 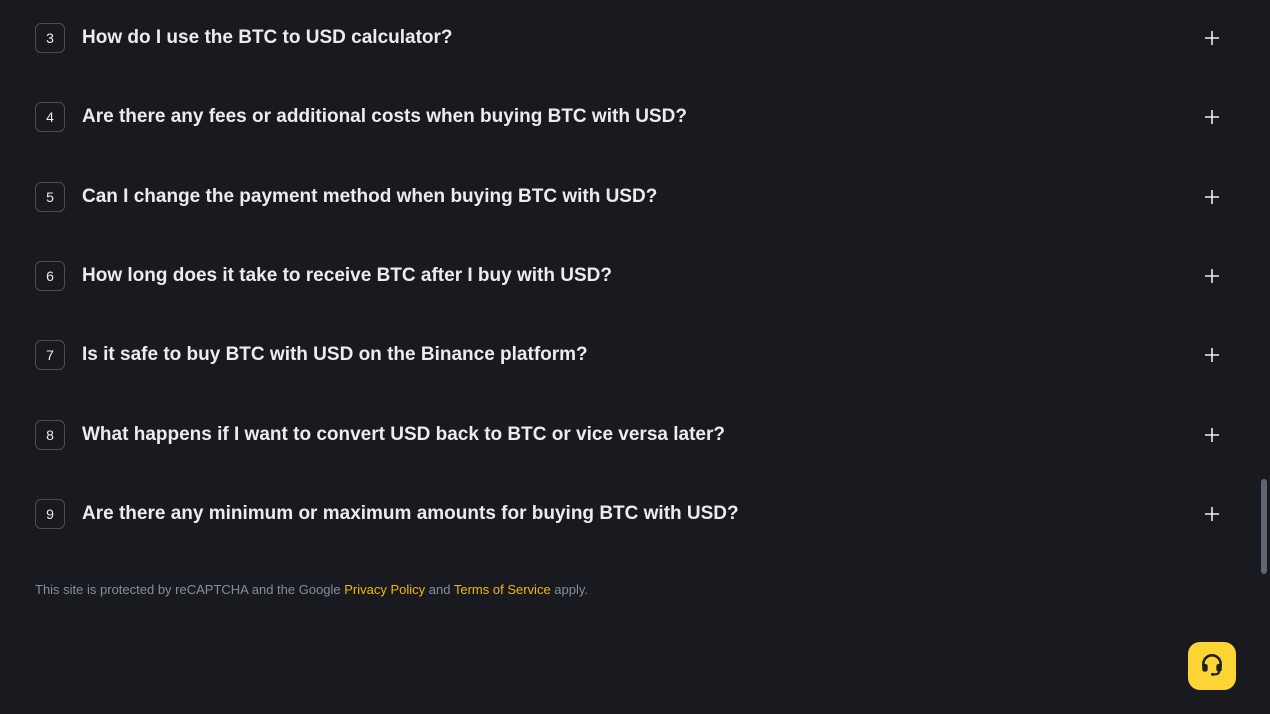 I want to click on scrollbar-thumb, so click(x=1264, y=526).